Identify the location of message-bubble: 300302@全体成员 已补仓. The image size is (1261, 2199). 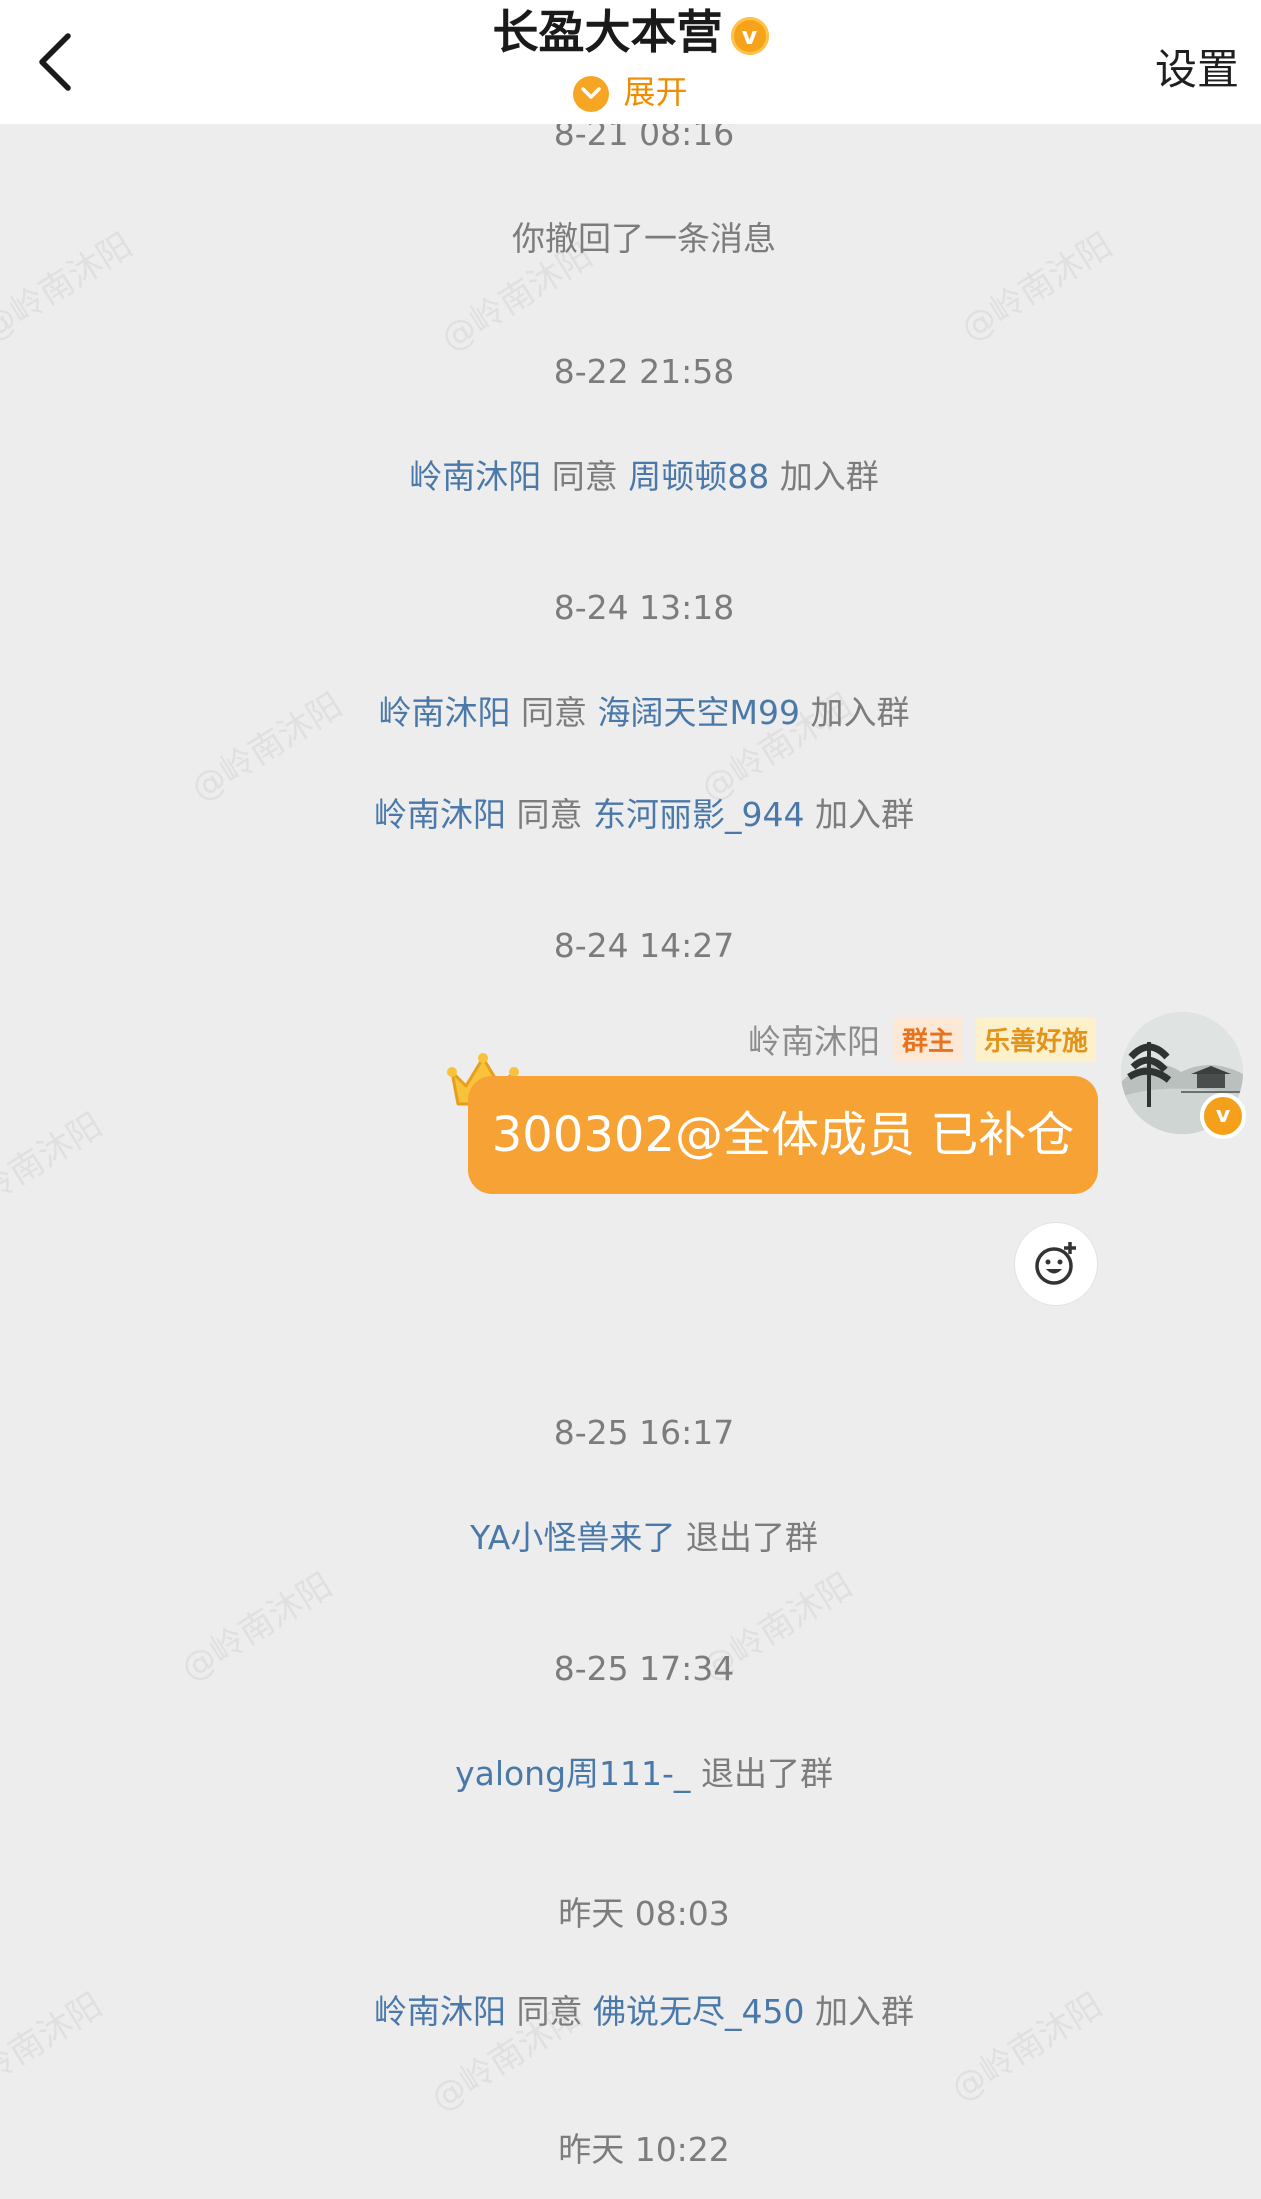
(783, 1135).